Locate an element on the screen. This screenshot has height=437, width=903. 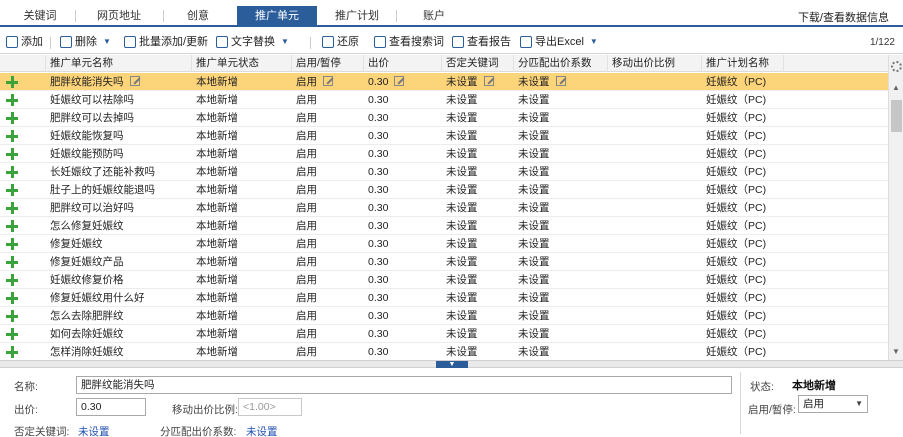
table-row: 妊娠纹可以祛除吗 本地新增 启用 0.30 未设置 未设置 妊娠纹（PC) is located at coordinates (444, 100).